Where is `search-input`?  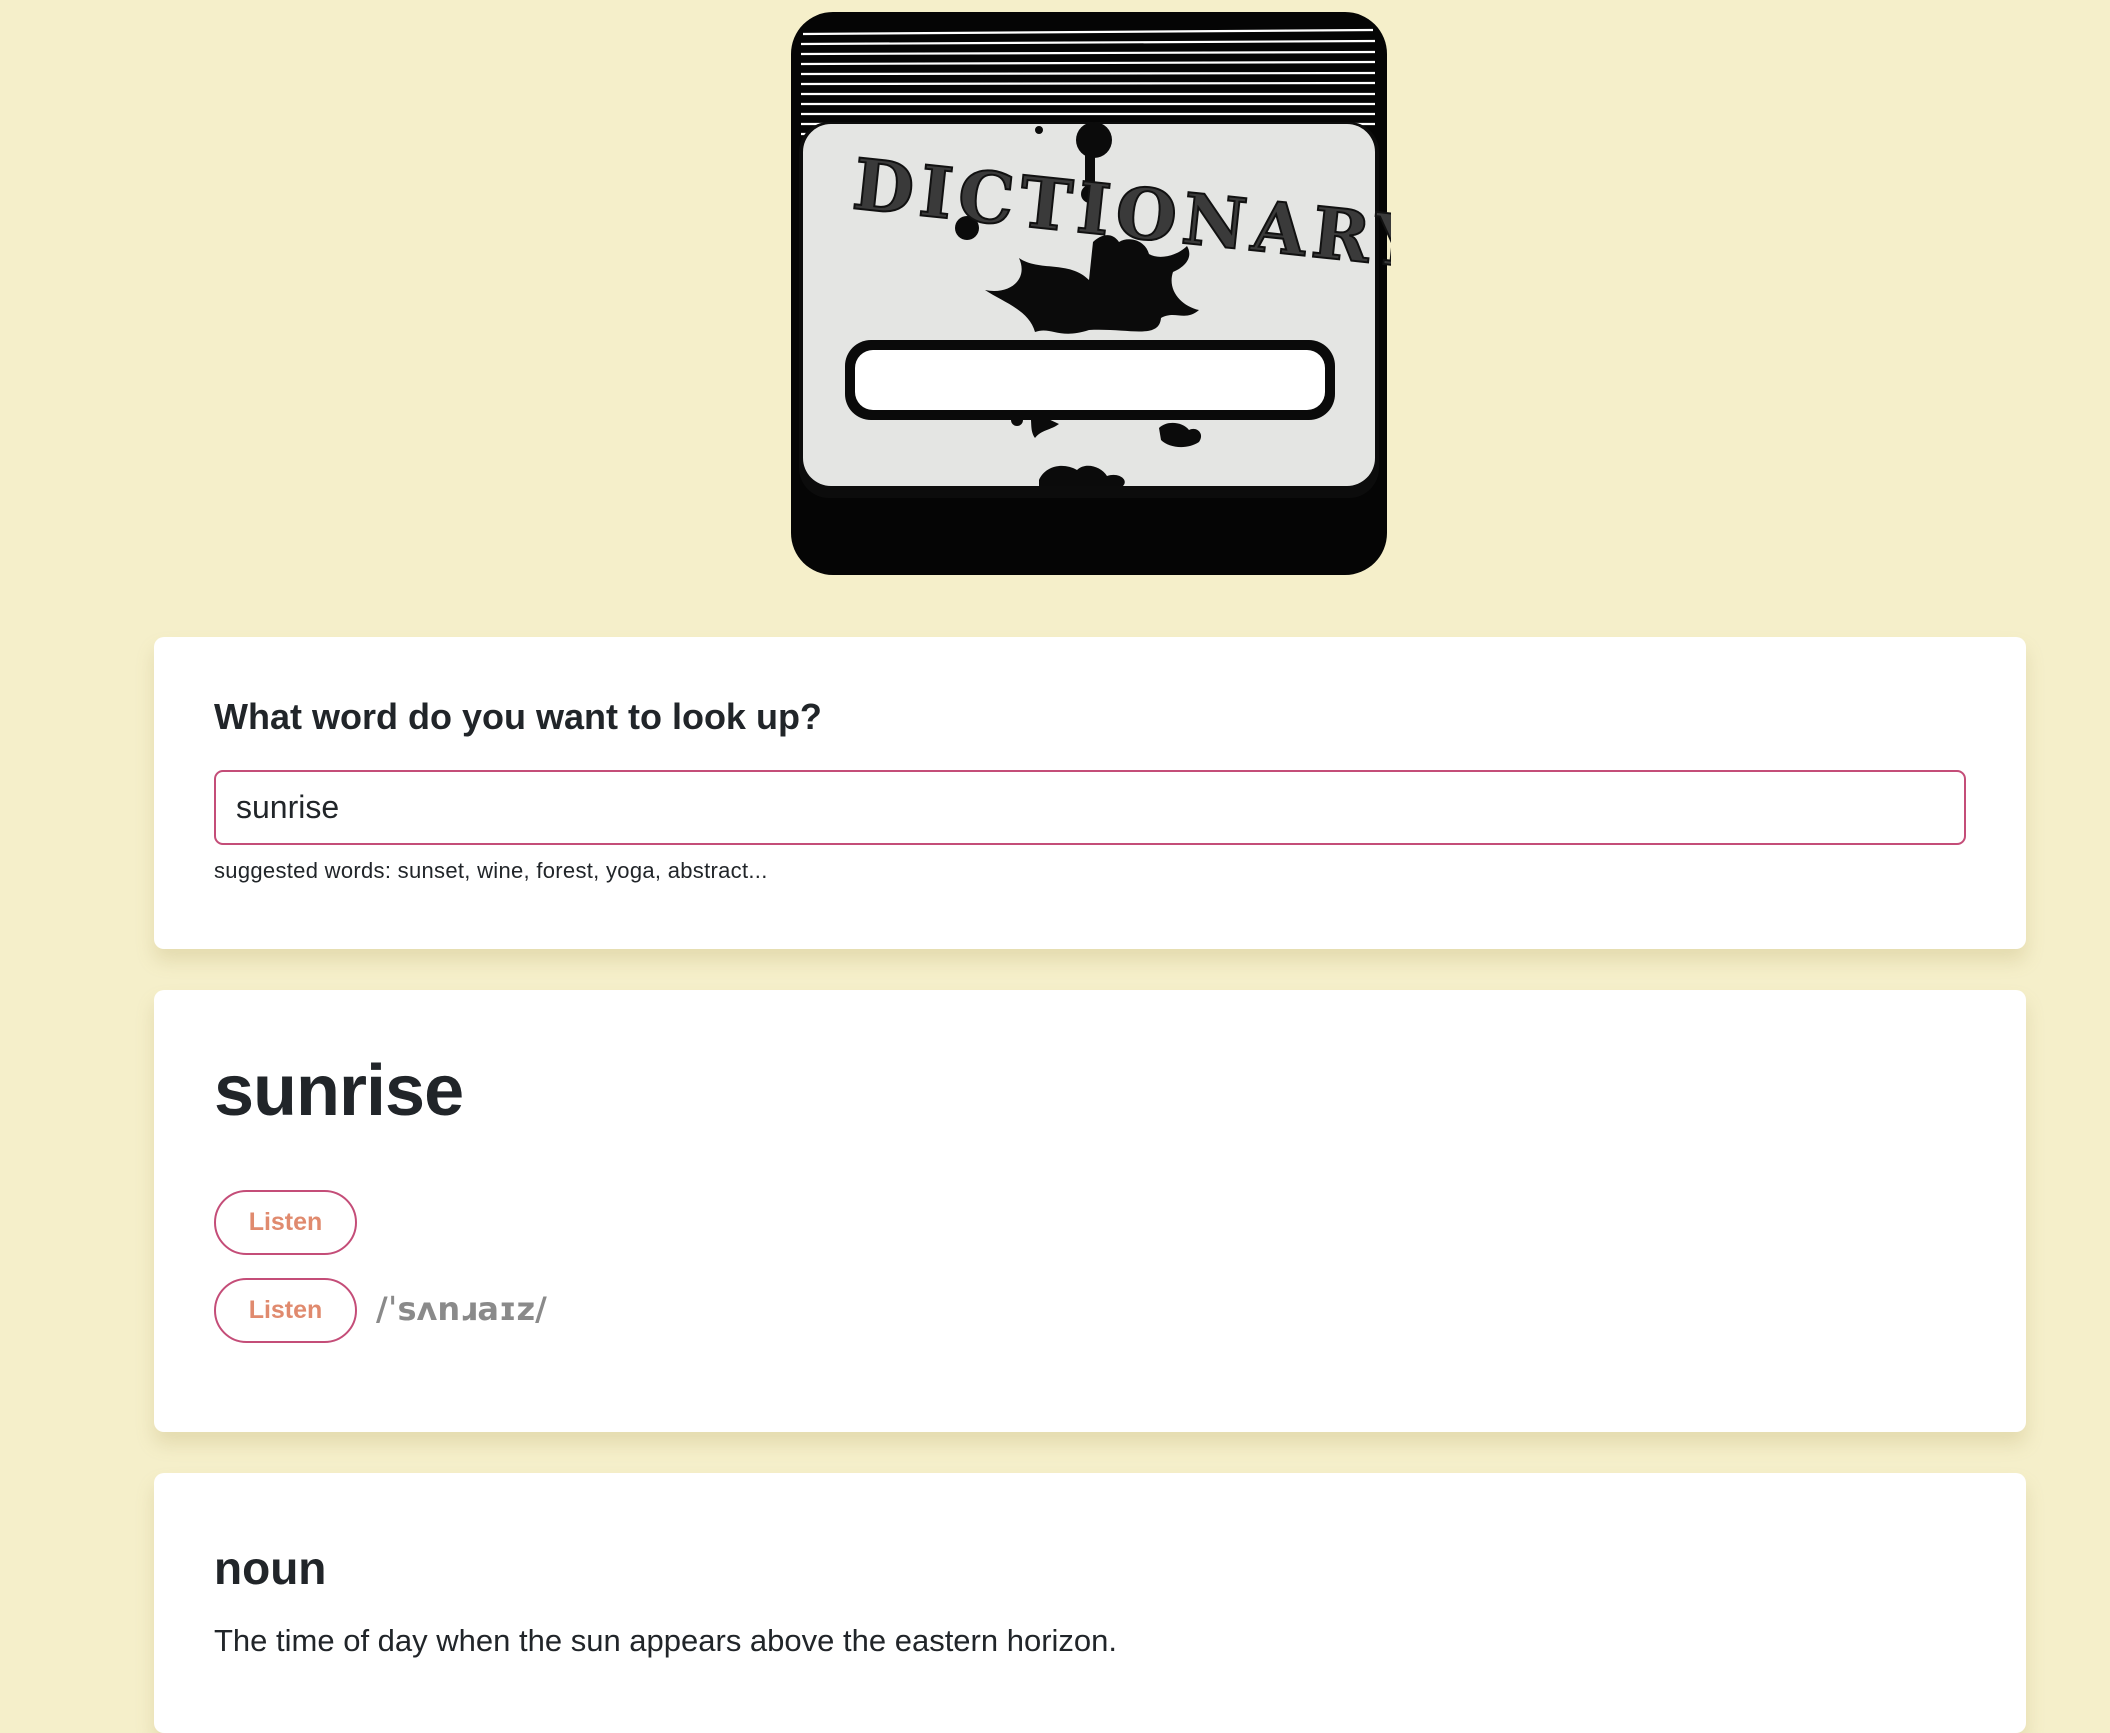 search-input is located at coordinates (1090, 807).